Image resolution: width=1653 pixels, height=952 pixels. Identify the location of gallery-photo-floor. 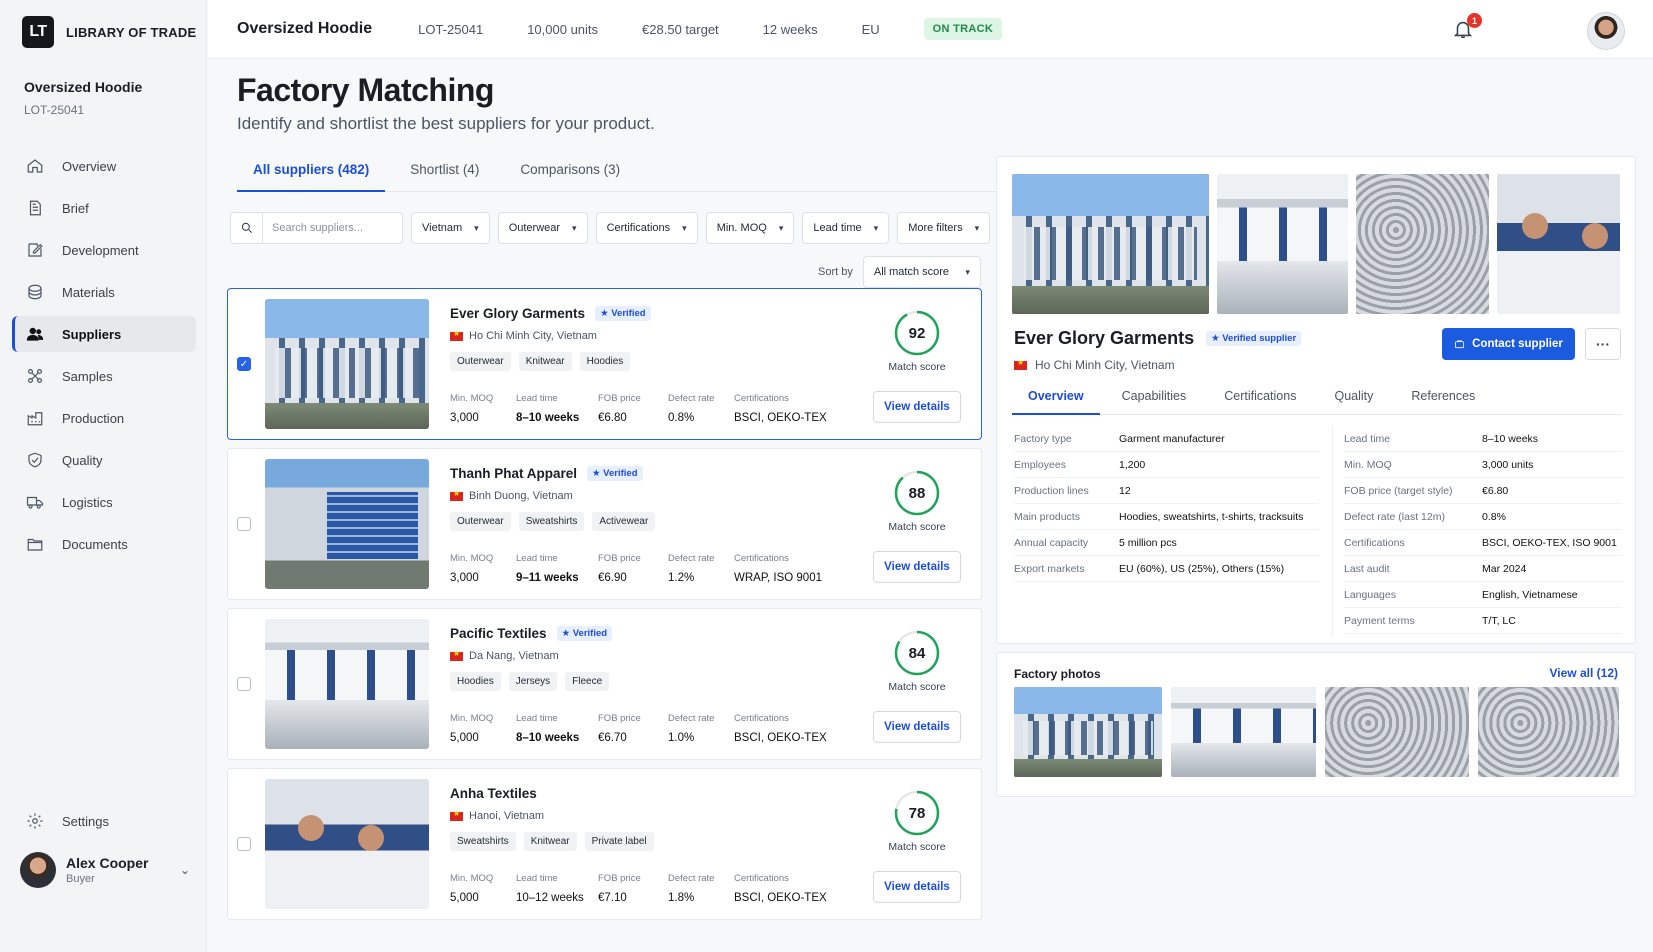
(1282, 244).